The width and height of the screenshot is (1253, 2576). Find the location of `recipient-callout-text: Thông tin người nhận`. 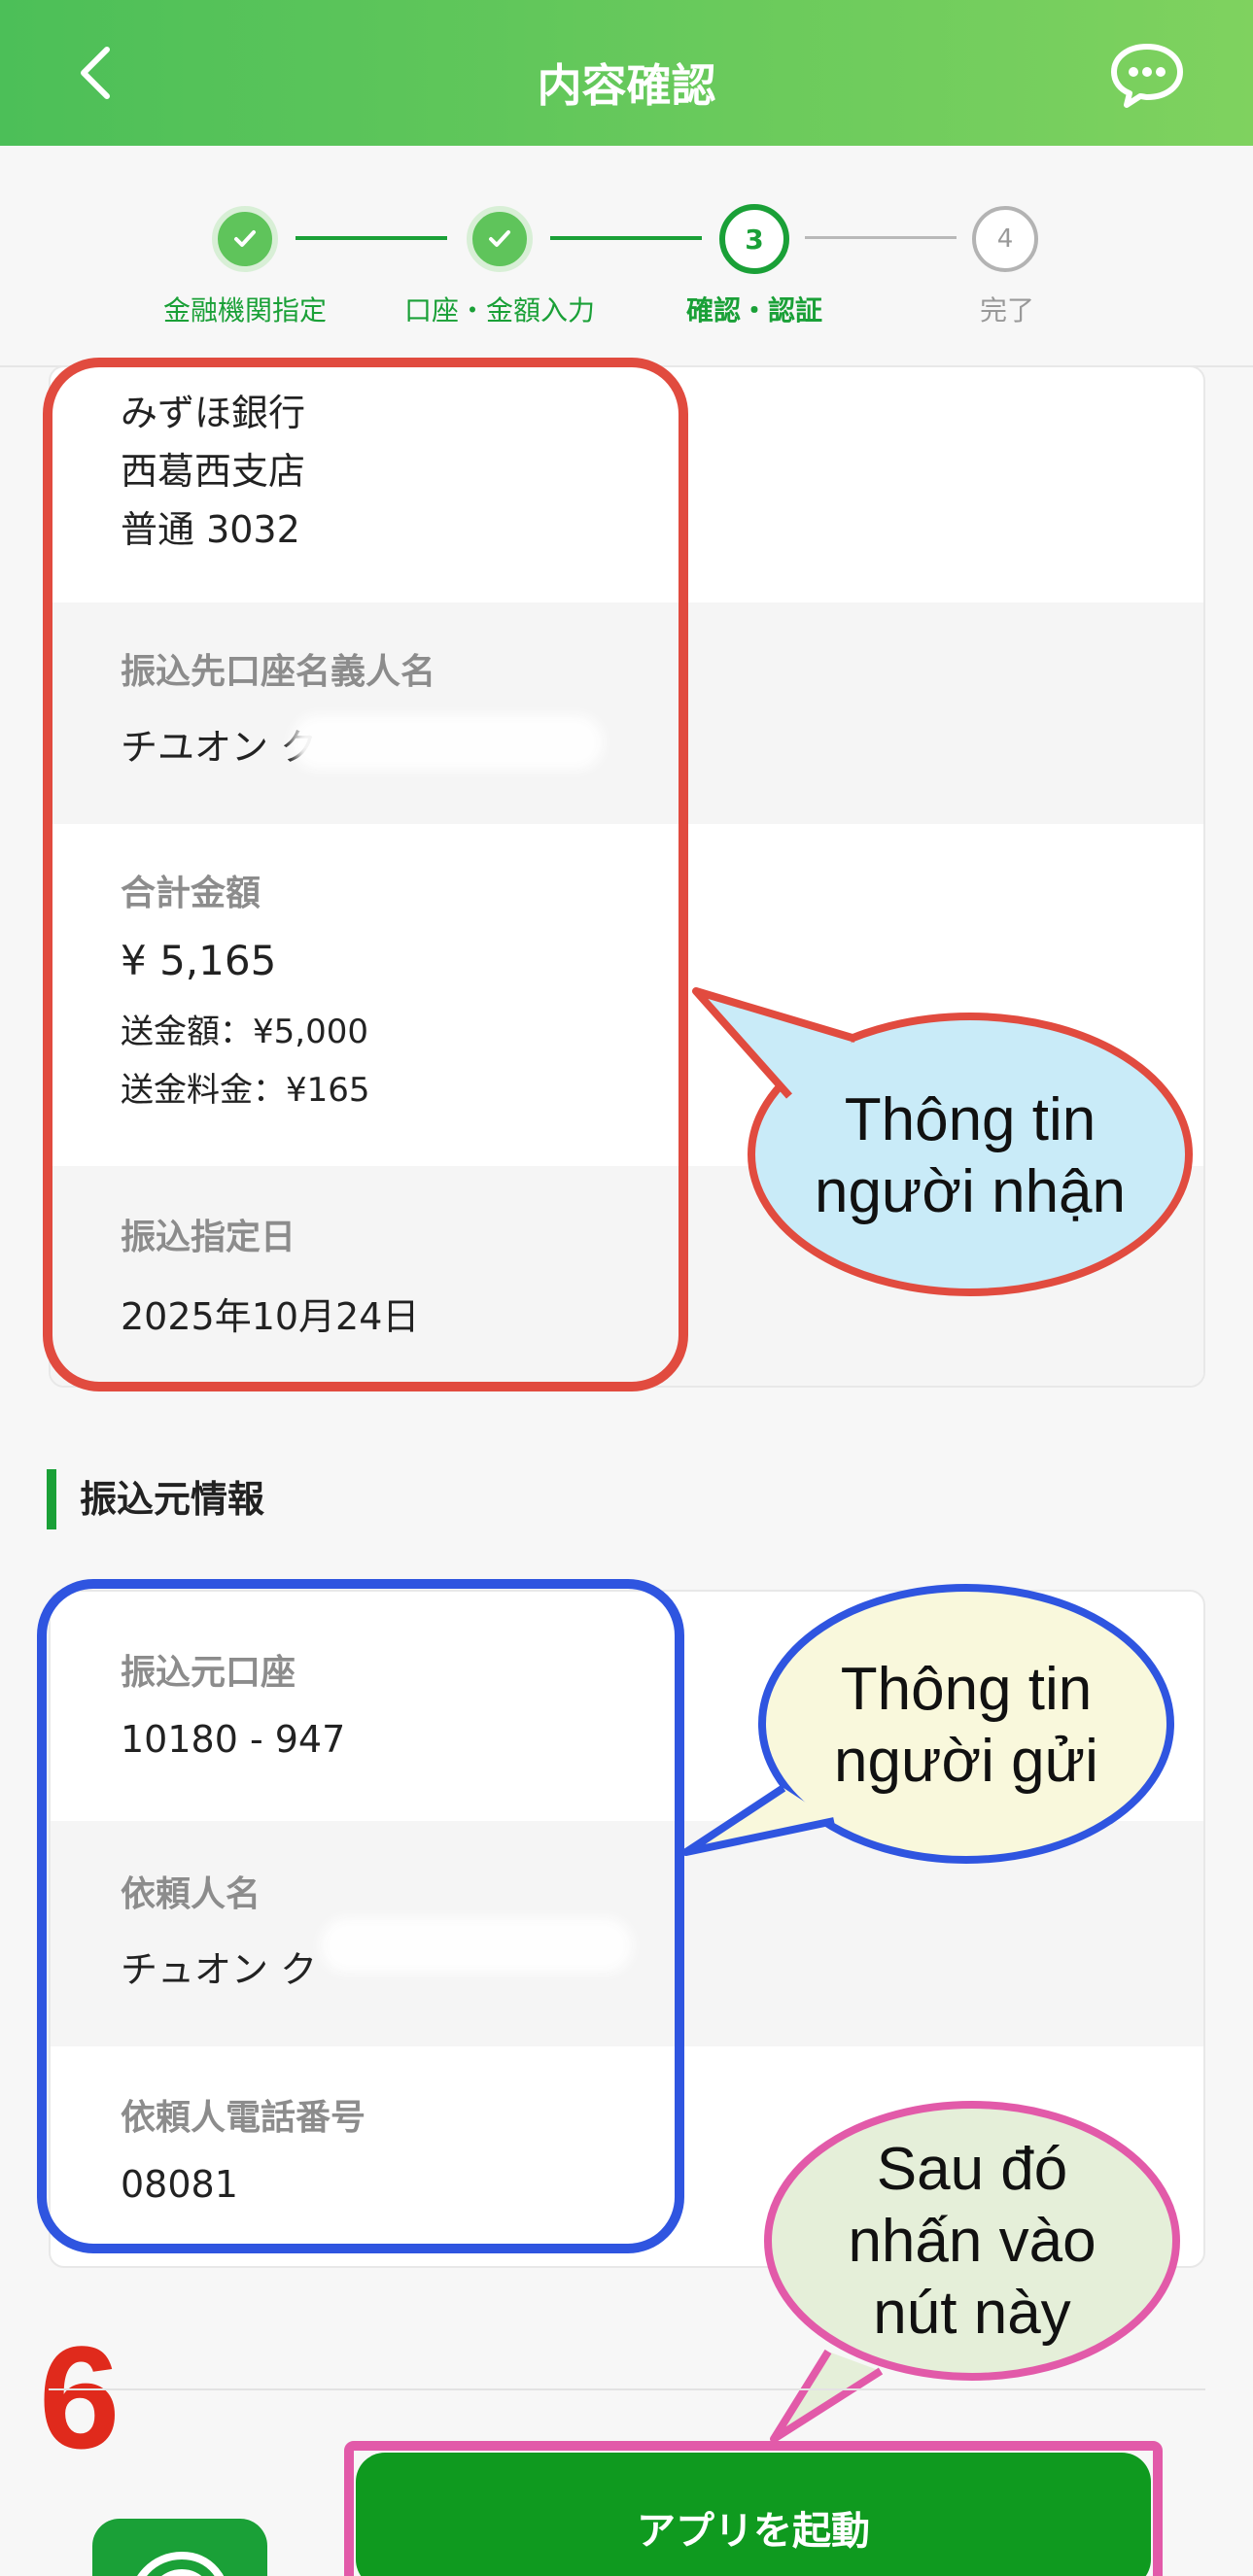

recipient-callout-text: Thông tin người nhận is located at coordinates (970, 1156).